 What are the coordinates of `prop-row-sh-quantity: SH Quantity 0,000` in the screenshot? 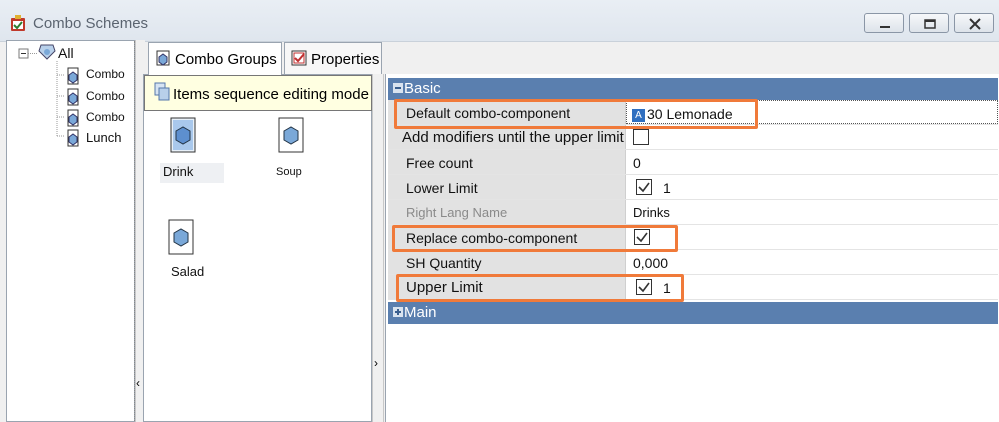 It's located at (693, 262).